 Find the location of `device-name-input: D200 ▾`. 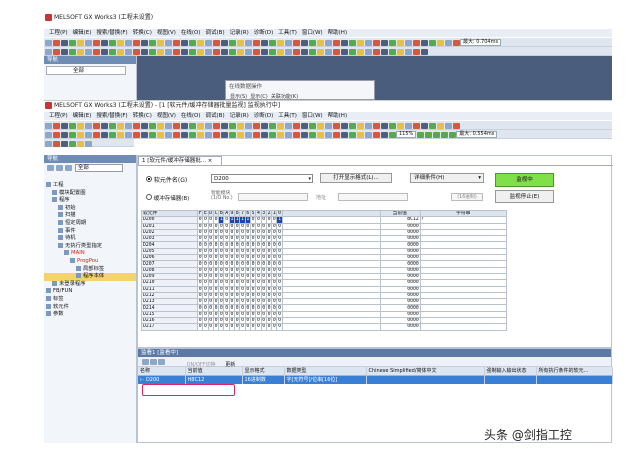

device-name-input: D200 ▾ is located at coordinates (262, 178).